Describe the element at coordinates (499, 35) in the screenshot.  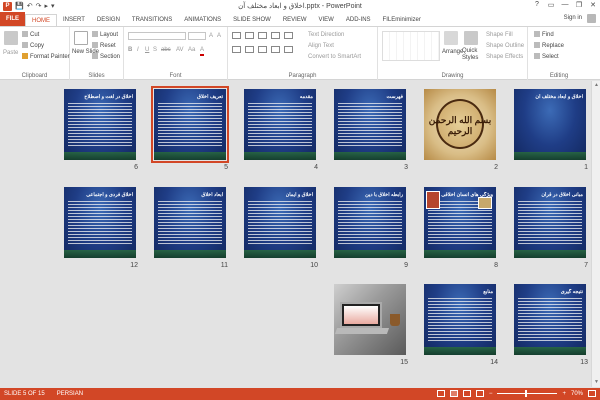
I see `shape-fill-button: Shape Fill` at that location.